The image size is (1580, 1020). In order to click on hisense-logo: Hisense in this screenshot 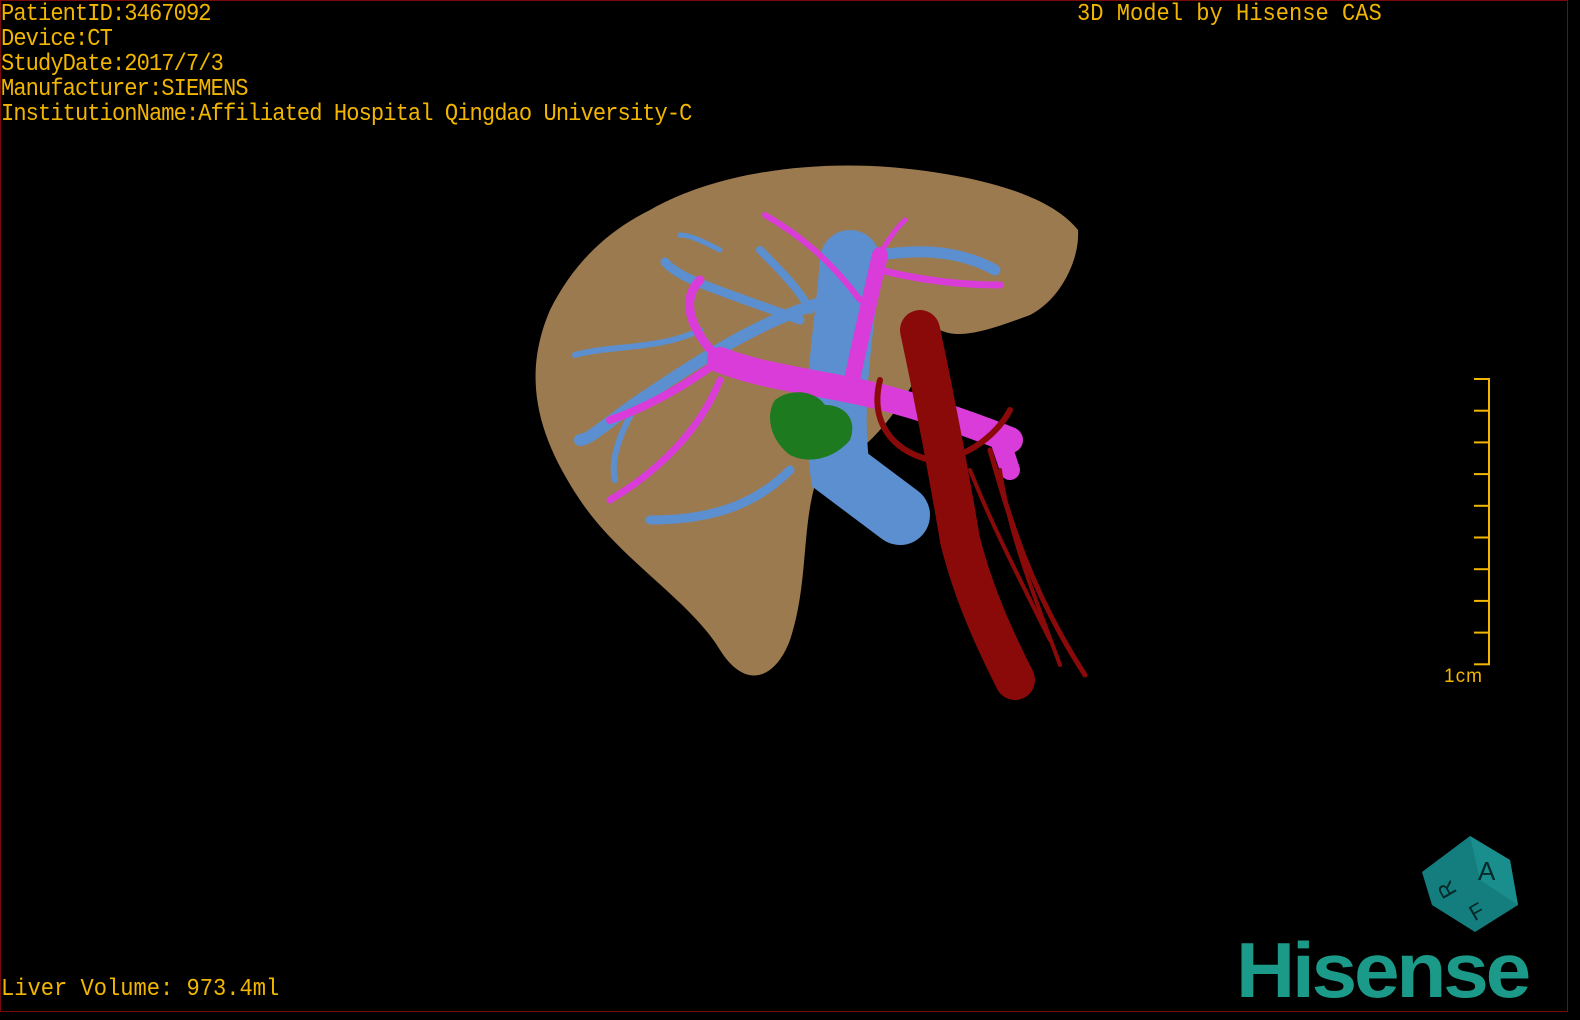, I will do `click(1383, 970)`.